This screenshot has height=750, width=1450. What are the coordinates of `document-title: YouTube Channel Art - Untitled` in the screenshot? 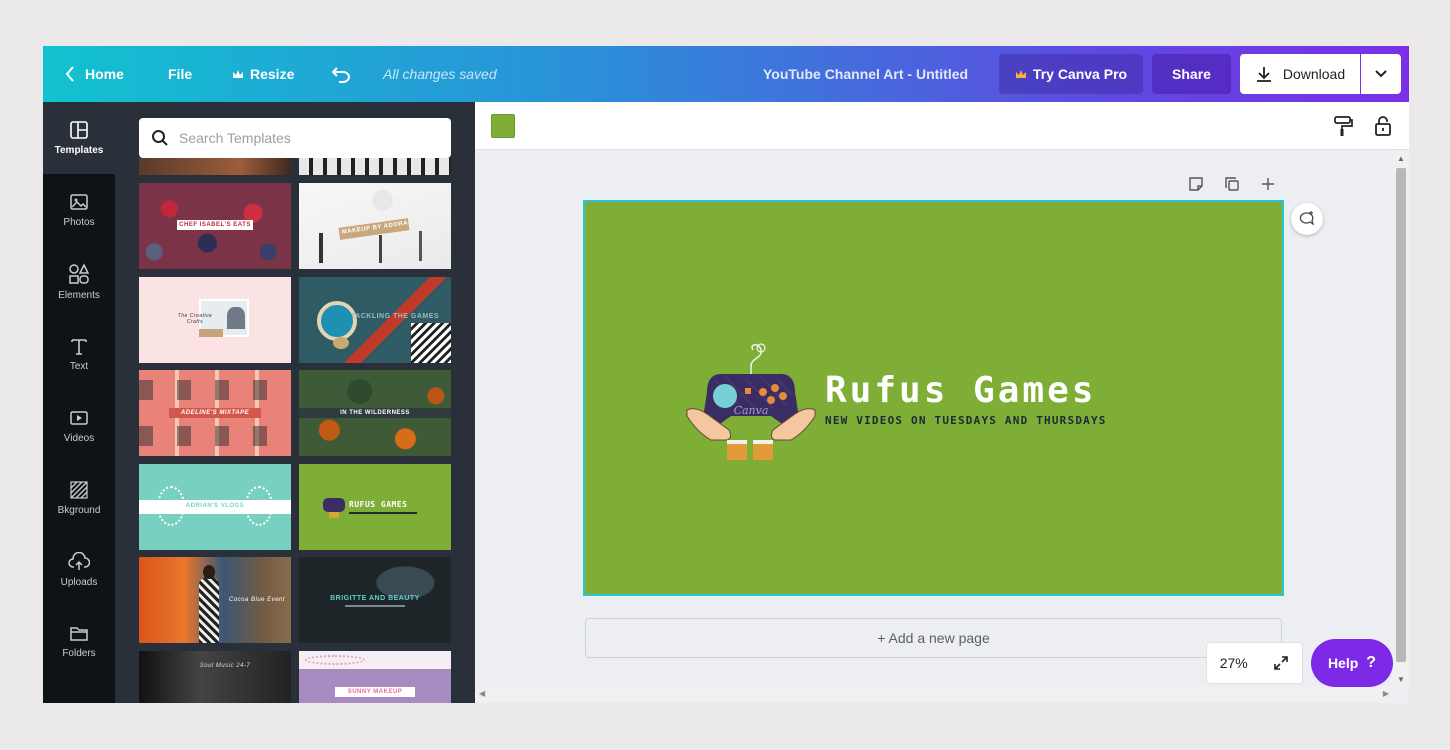 It's located at (865, 74).